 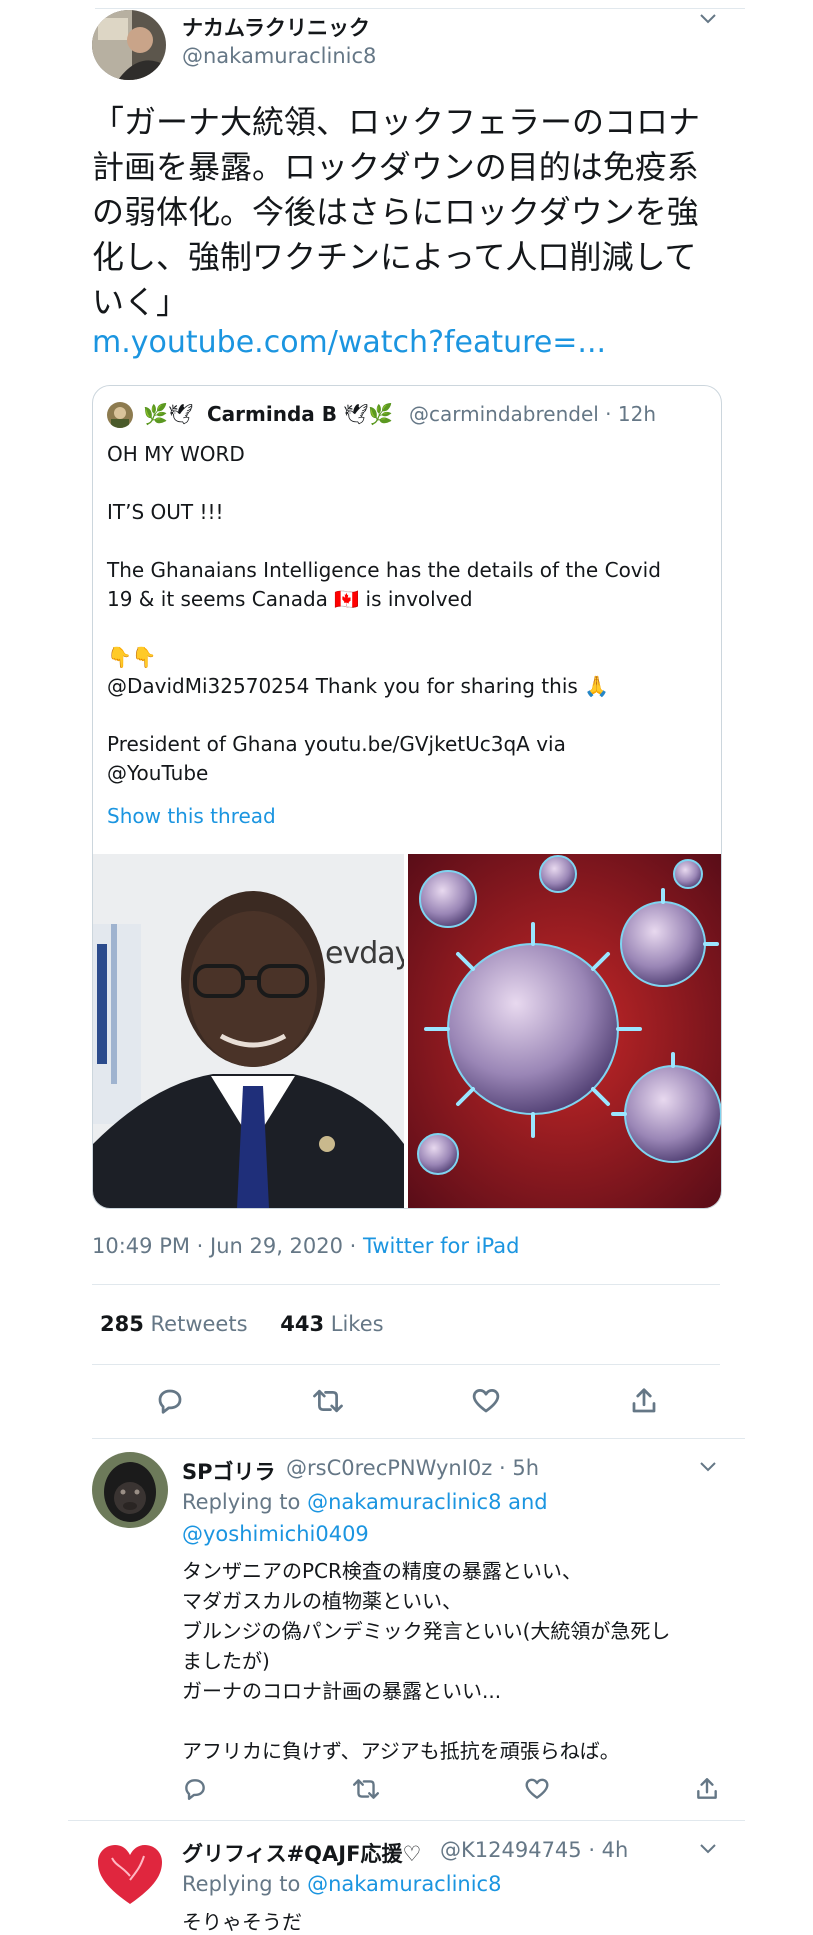 What do you see at coordinates (441, 1246) in the screenshot?
I see `tweet-client-link: Twitter for iPad` at bounding box center [441, 1246].